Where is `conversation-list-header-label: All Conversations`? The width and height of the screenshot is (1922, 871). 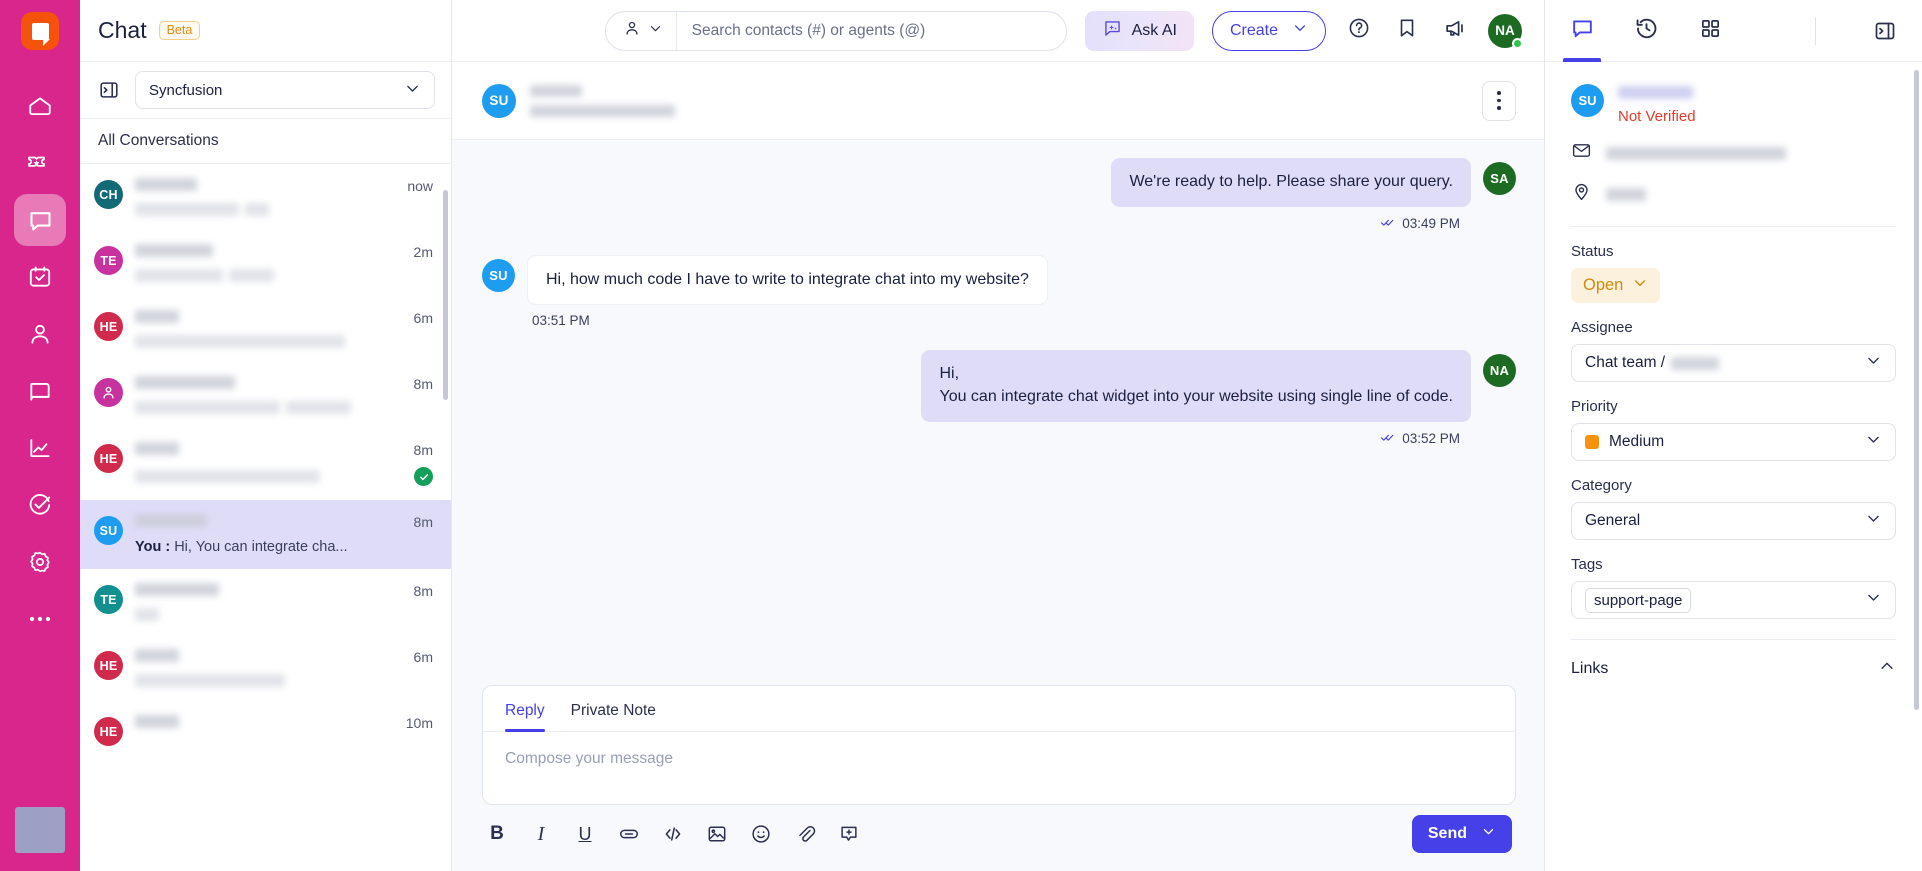
conversation-list-header-label: All Conversations is located at coordinates (158, 140).